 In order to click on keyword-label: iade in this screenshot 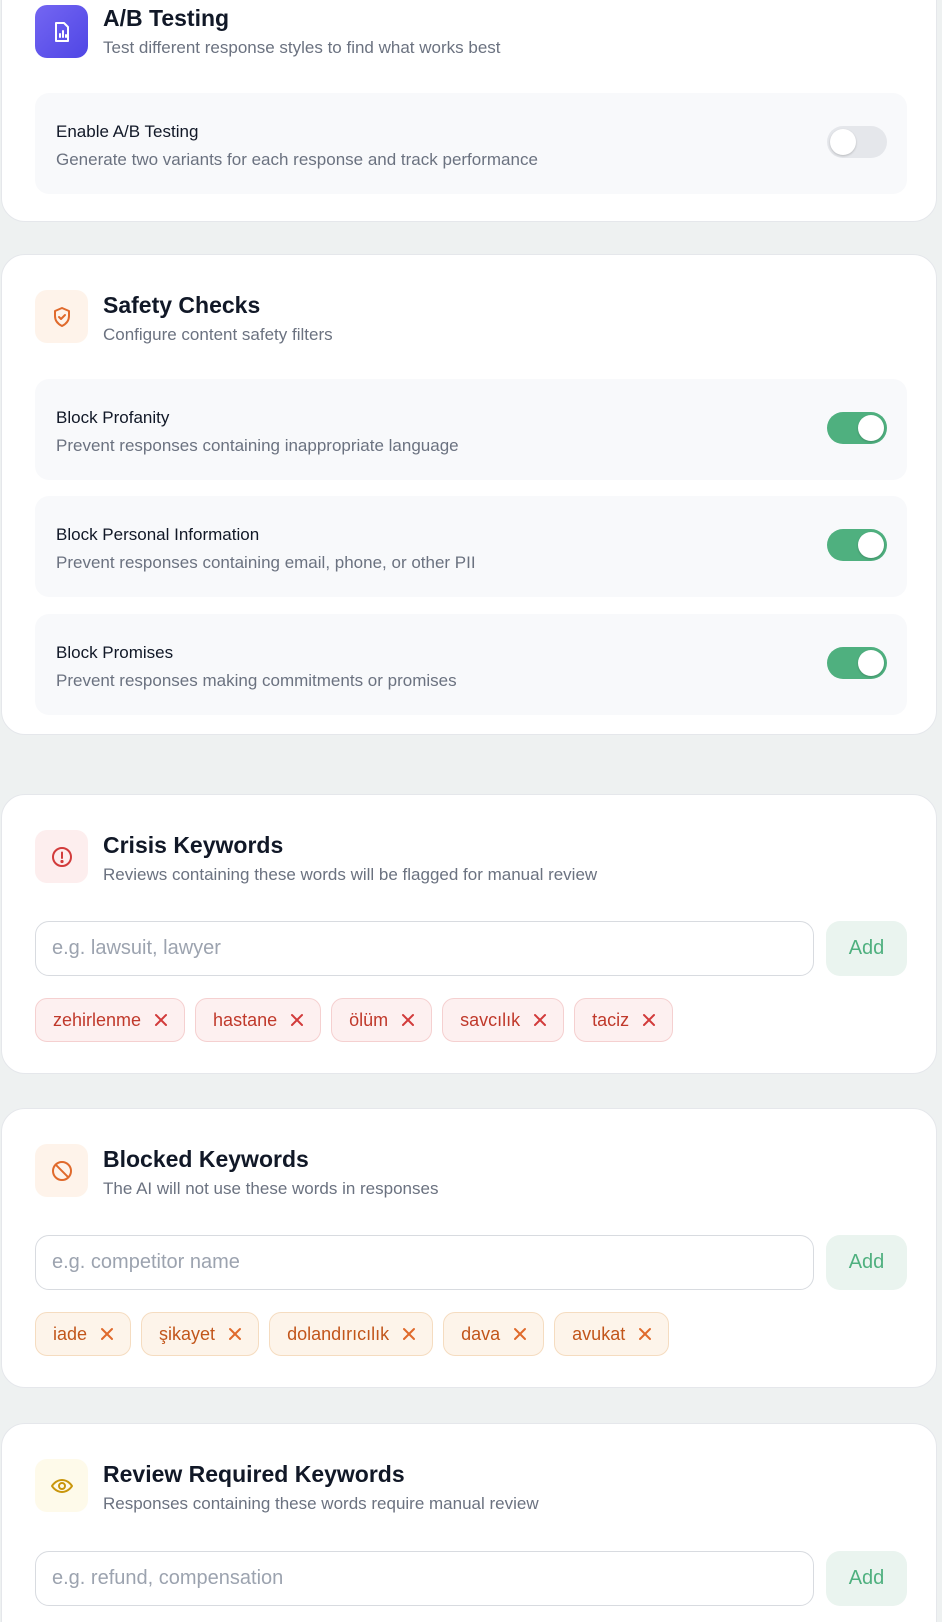, I will do `click(70, 1333)`.